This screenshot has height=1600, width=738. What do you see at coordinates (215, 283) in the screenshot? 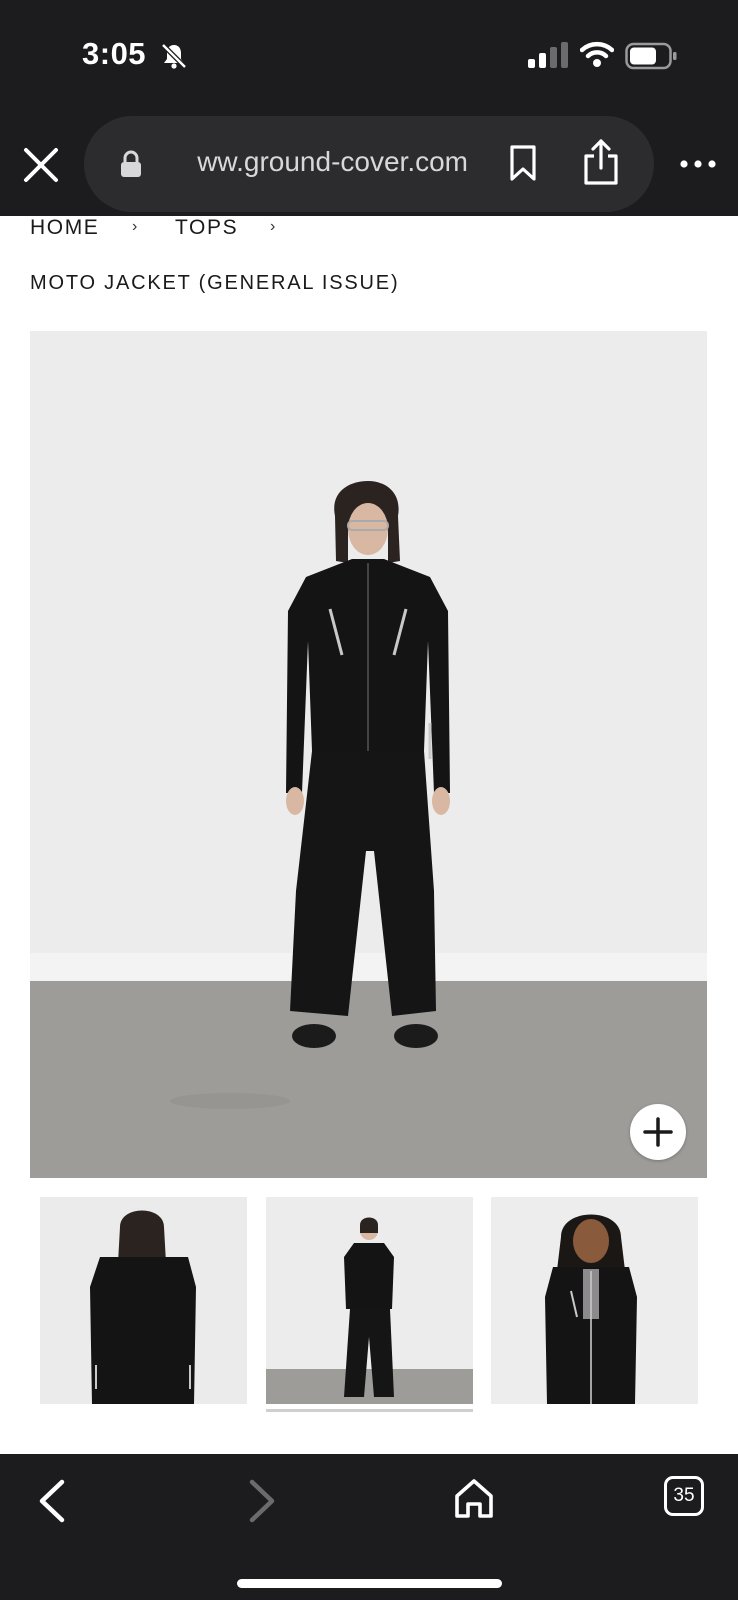
I see `product-title: MOTO JACKET (GENERAL ISSUE)` at bounding box center [215, 283].